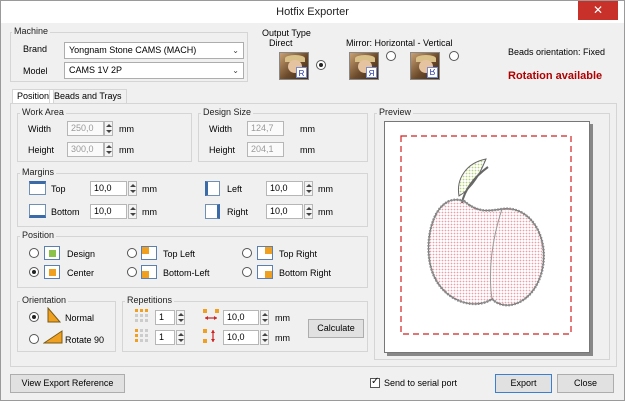  I want to click on output-type-label: Output Type, so click(286, 33).